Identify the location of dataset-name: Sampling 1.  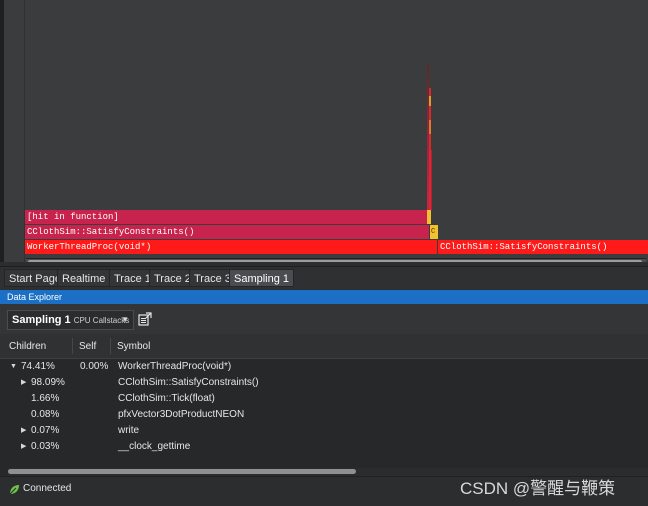
(41, 320).